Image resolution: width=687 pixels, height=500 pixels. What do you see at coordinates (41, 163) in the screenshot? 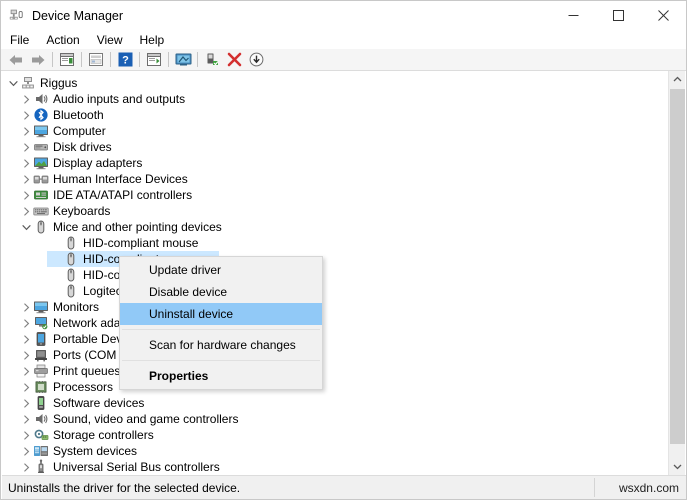
I see `display-adapter-icon` at bounding box center [41, 163].